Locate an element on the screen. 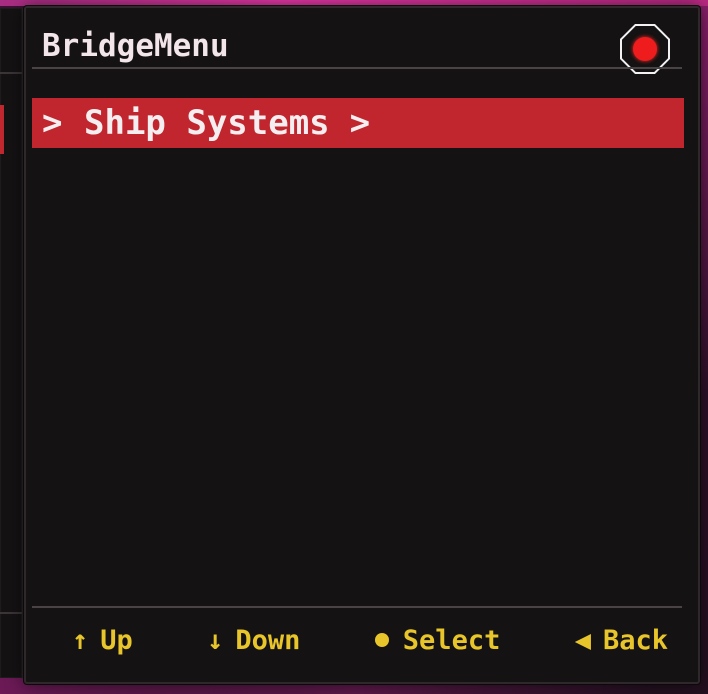 The image size is (708, 694). adjacent-panel-highlight is located at coordinates (2, 129).